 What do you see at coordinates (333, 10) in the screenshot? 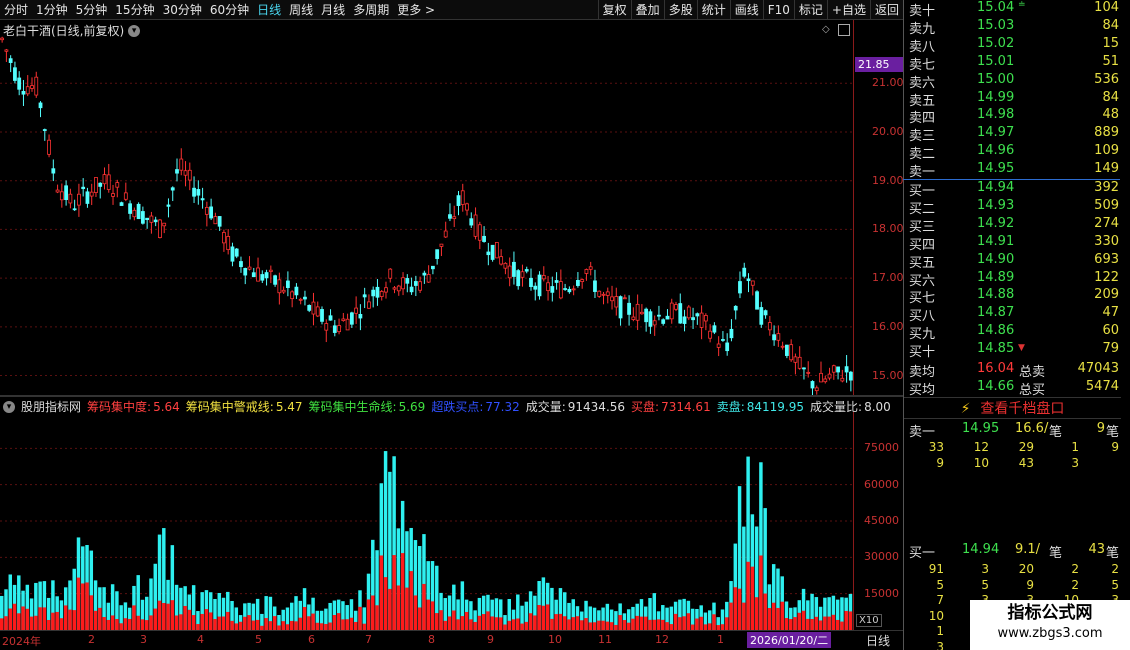
I see `tab-period-8: 月线` at bounding box center [333, 10].